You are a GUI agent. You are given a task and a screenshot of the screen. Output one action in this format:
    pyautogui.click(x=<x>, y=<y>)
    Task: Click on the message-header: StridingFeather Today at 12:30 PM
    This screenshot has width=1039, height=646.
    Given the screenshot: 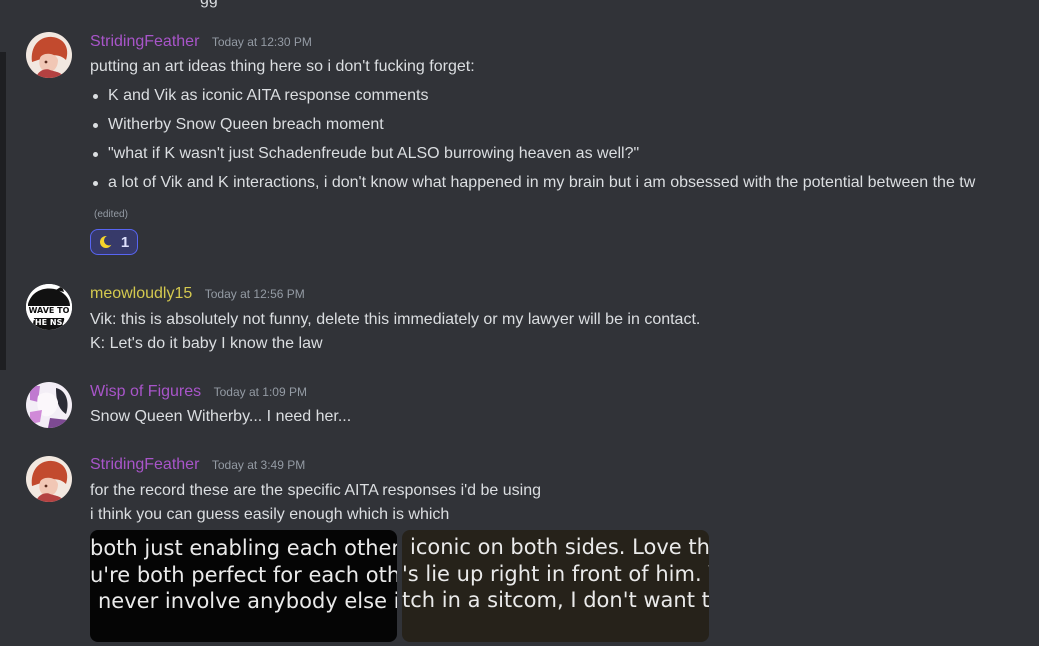 What is the action you would take?
    pyautogui.click(x=201, y=42)
    